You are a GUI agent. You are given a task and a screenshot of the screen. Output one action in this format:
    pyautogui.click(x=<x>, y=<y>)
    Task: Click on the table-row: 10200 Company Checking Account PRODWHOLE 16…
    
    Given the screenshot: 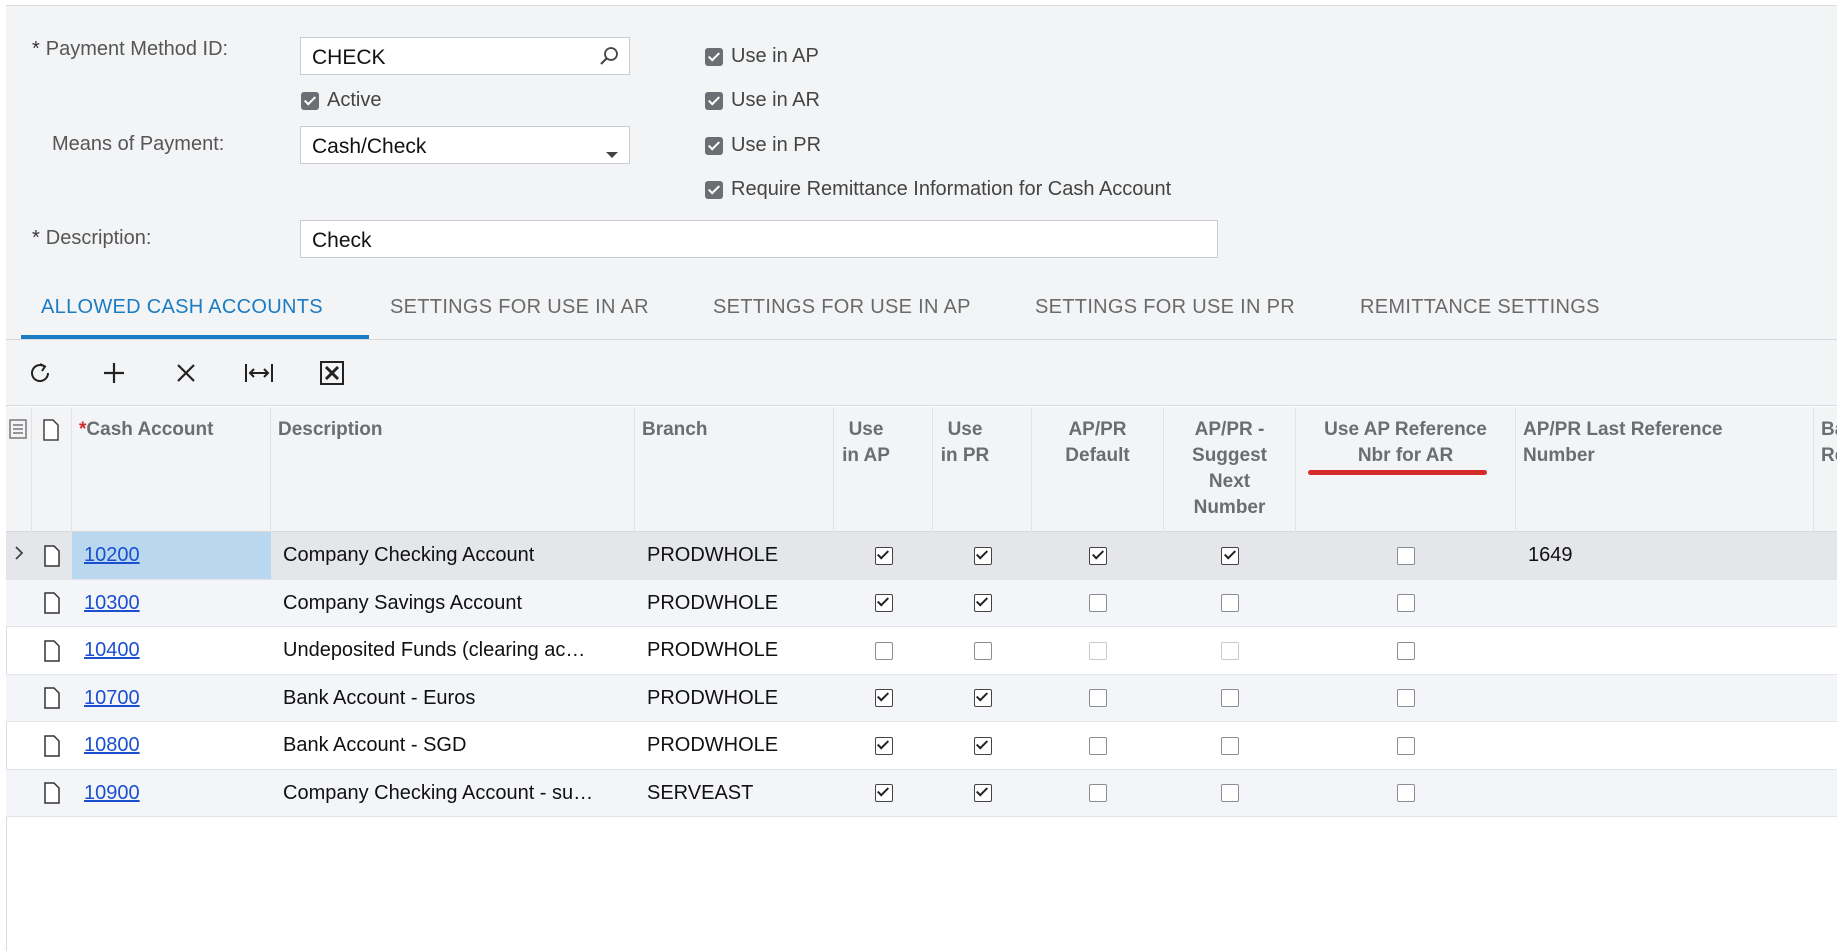 What is the action you would take?
    pyautogui.click(x=921, y=556)
    